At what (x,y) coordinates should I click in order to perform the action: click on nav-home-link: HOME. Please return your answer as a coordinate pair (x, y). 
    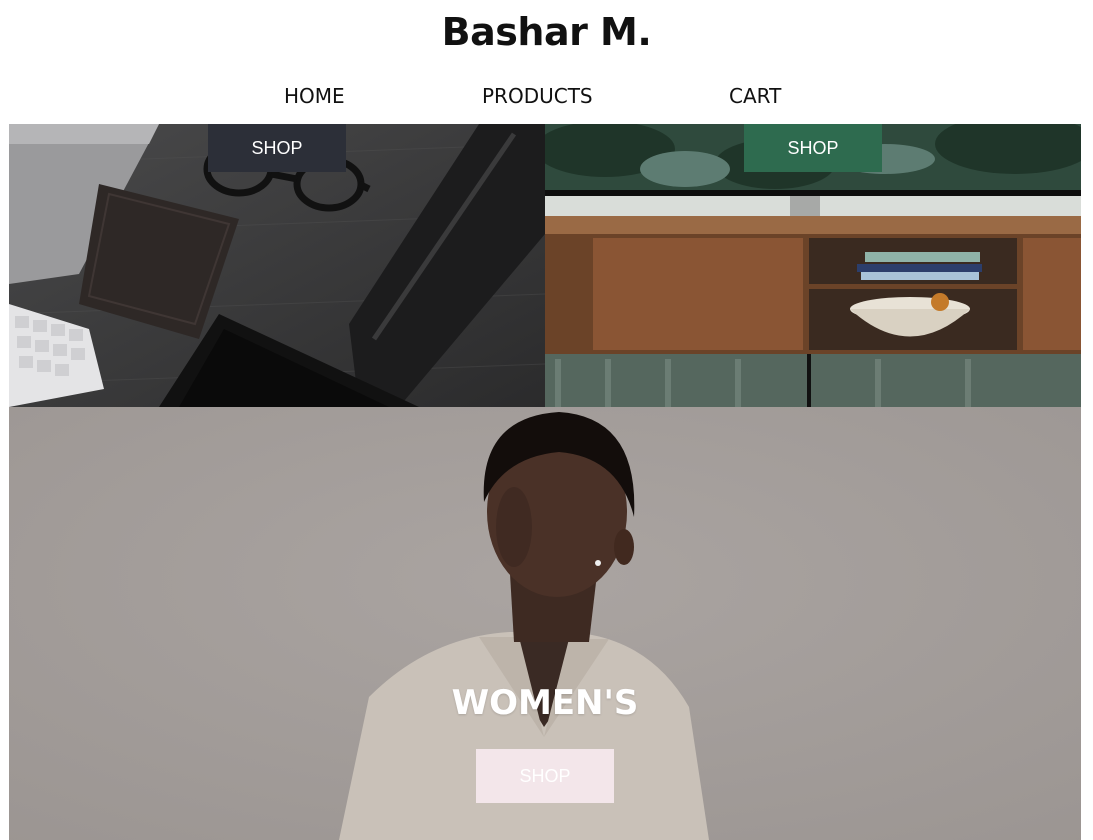
    Looking at the image, I should click on (314, 96).